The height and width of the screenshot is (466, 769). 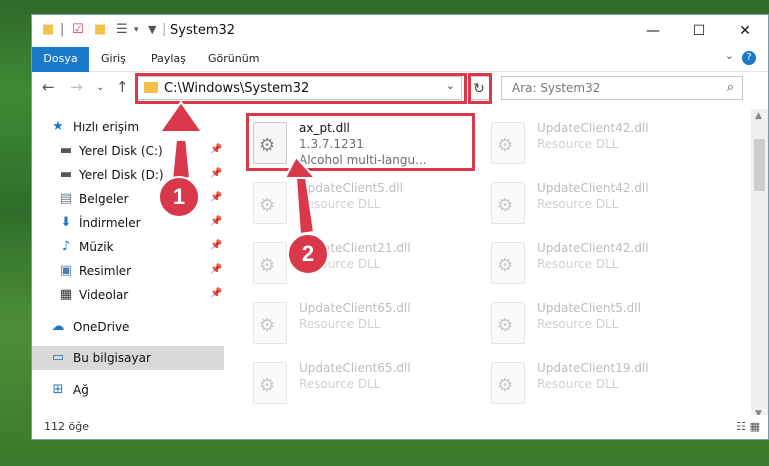 What do you see at coordinates (238, 168) in the screenshot?
I see `callout-arrows` at bounding box center [238, 168].